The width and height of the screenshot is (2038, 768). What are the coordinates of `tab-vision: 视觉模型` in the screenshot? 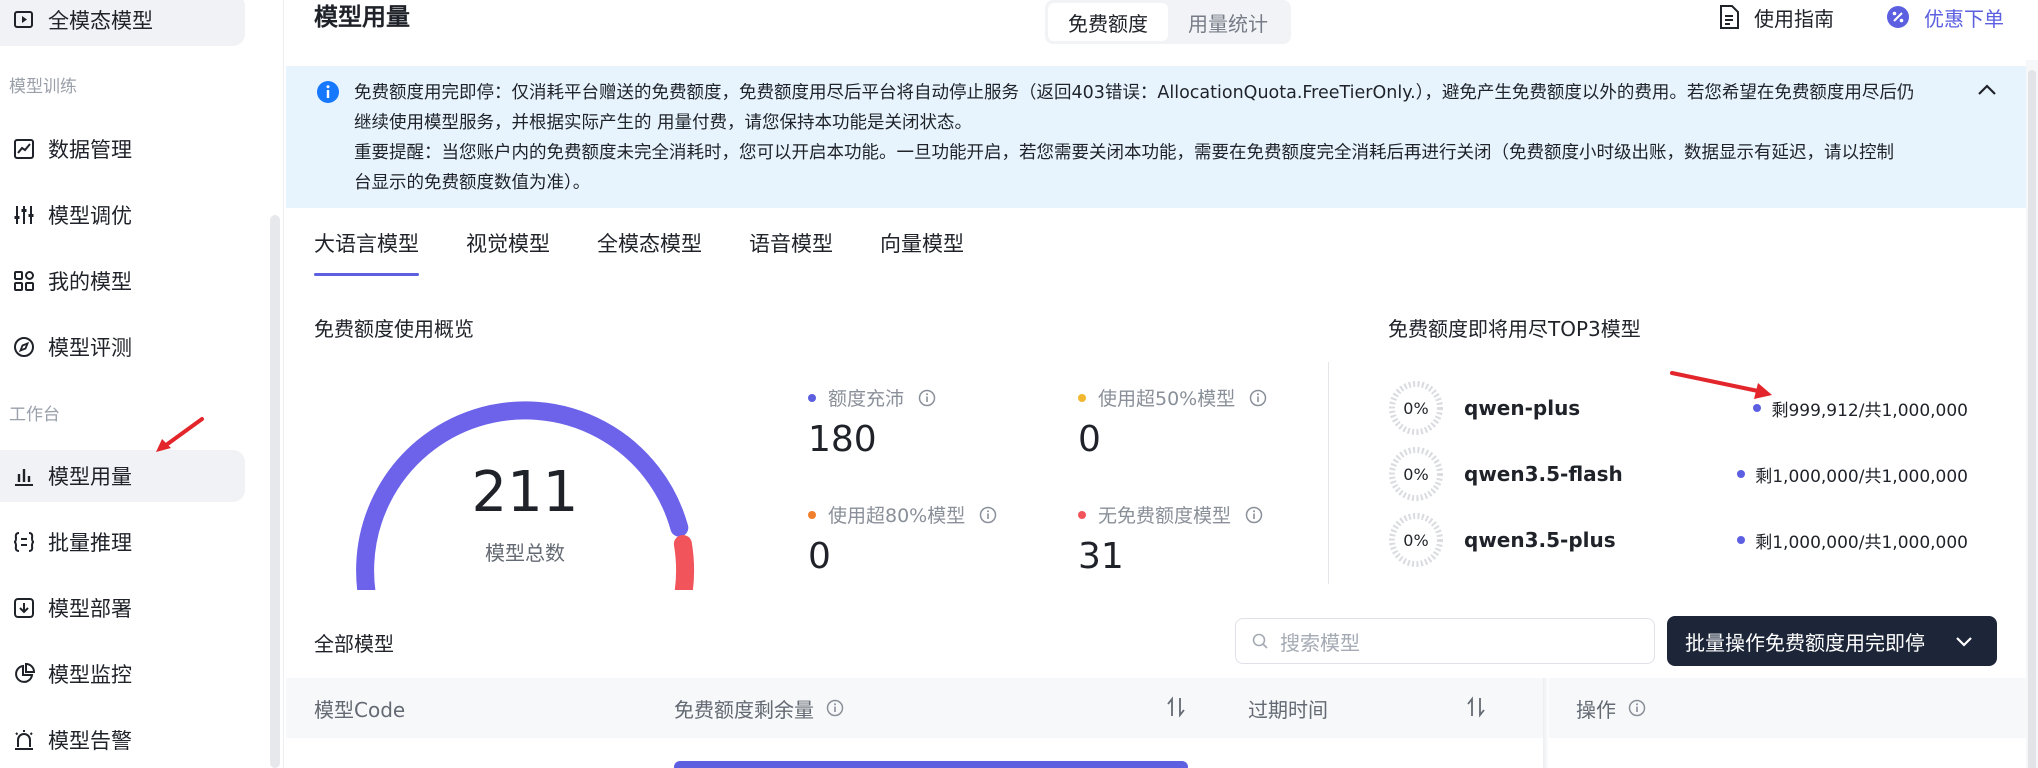 It's located at (508, 252).